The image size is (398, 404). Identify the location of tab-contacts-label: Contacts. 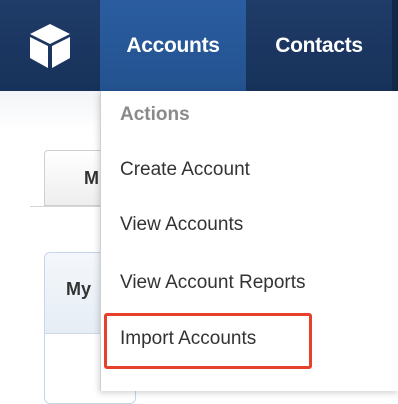
(319, 45).